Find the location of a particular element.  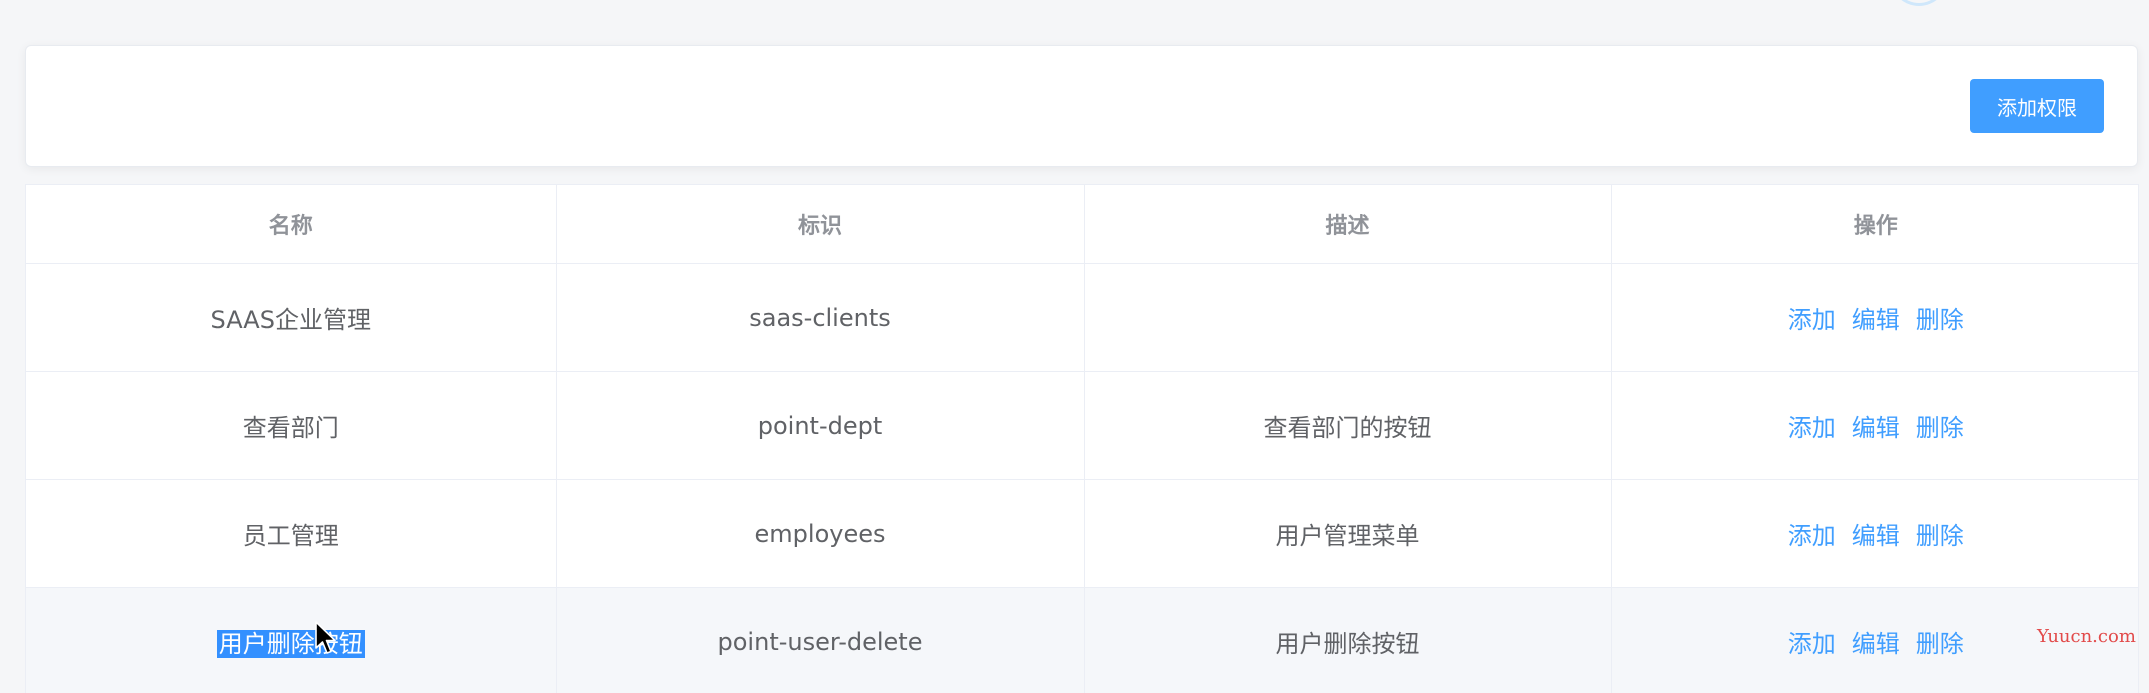

cell-description: 用户管理菜单 is located at coordinates (1348, 533).